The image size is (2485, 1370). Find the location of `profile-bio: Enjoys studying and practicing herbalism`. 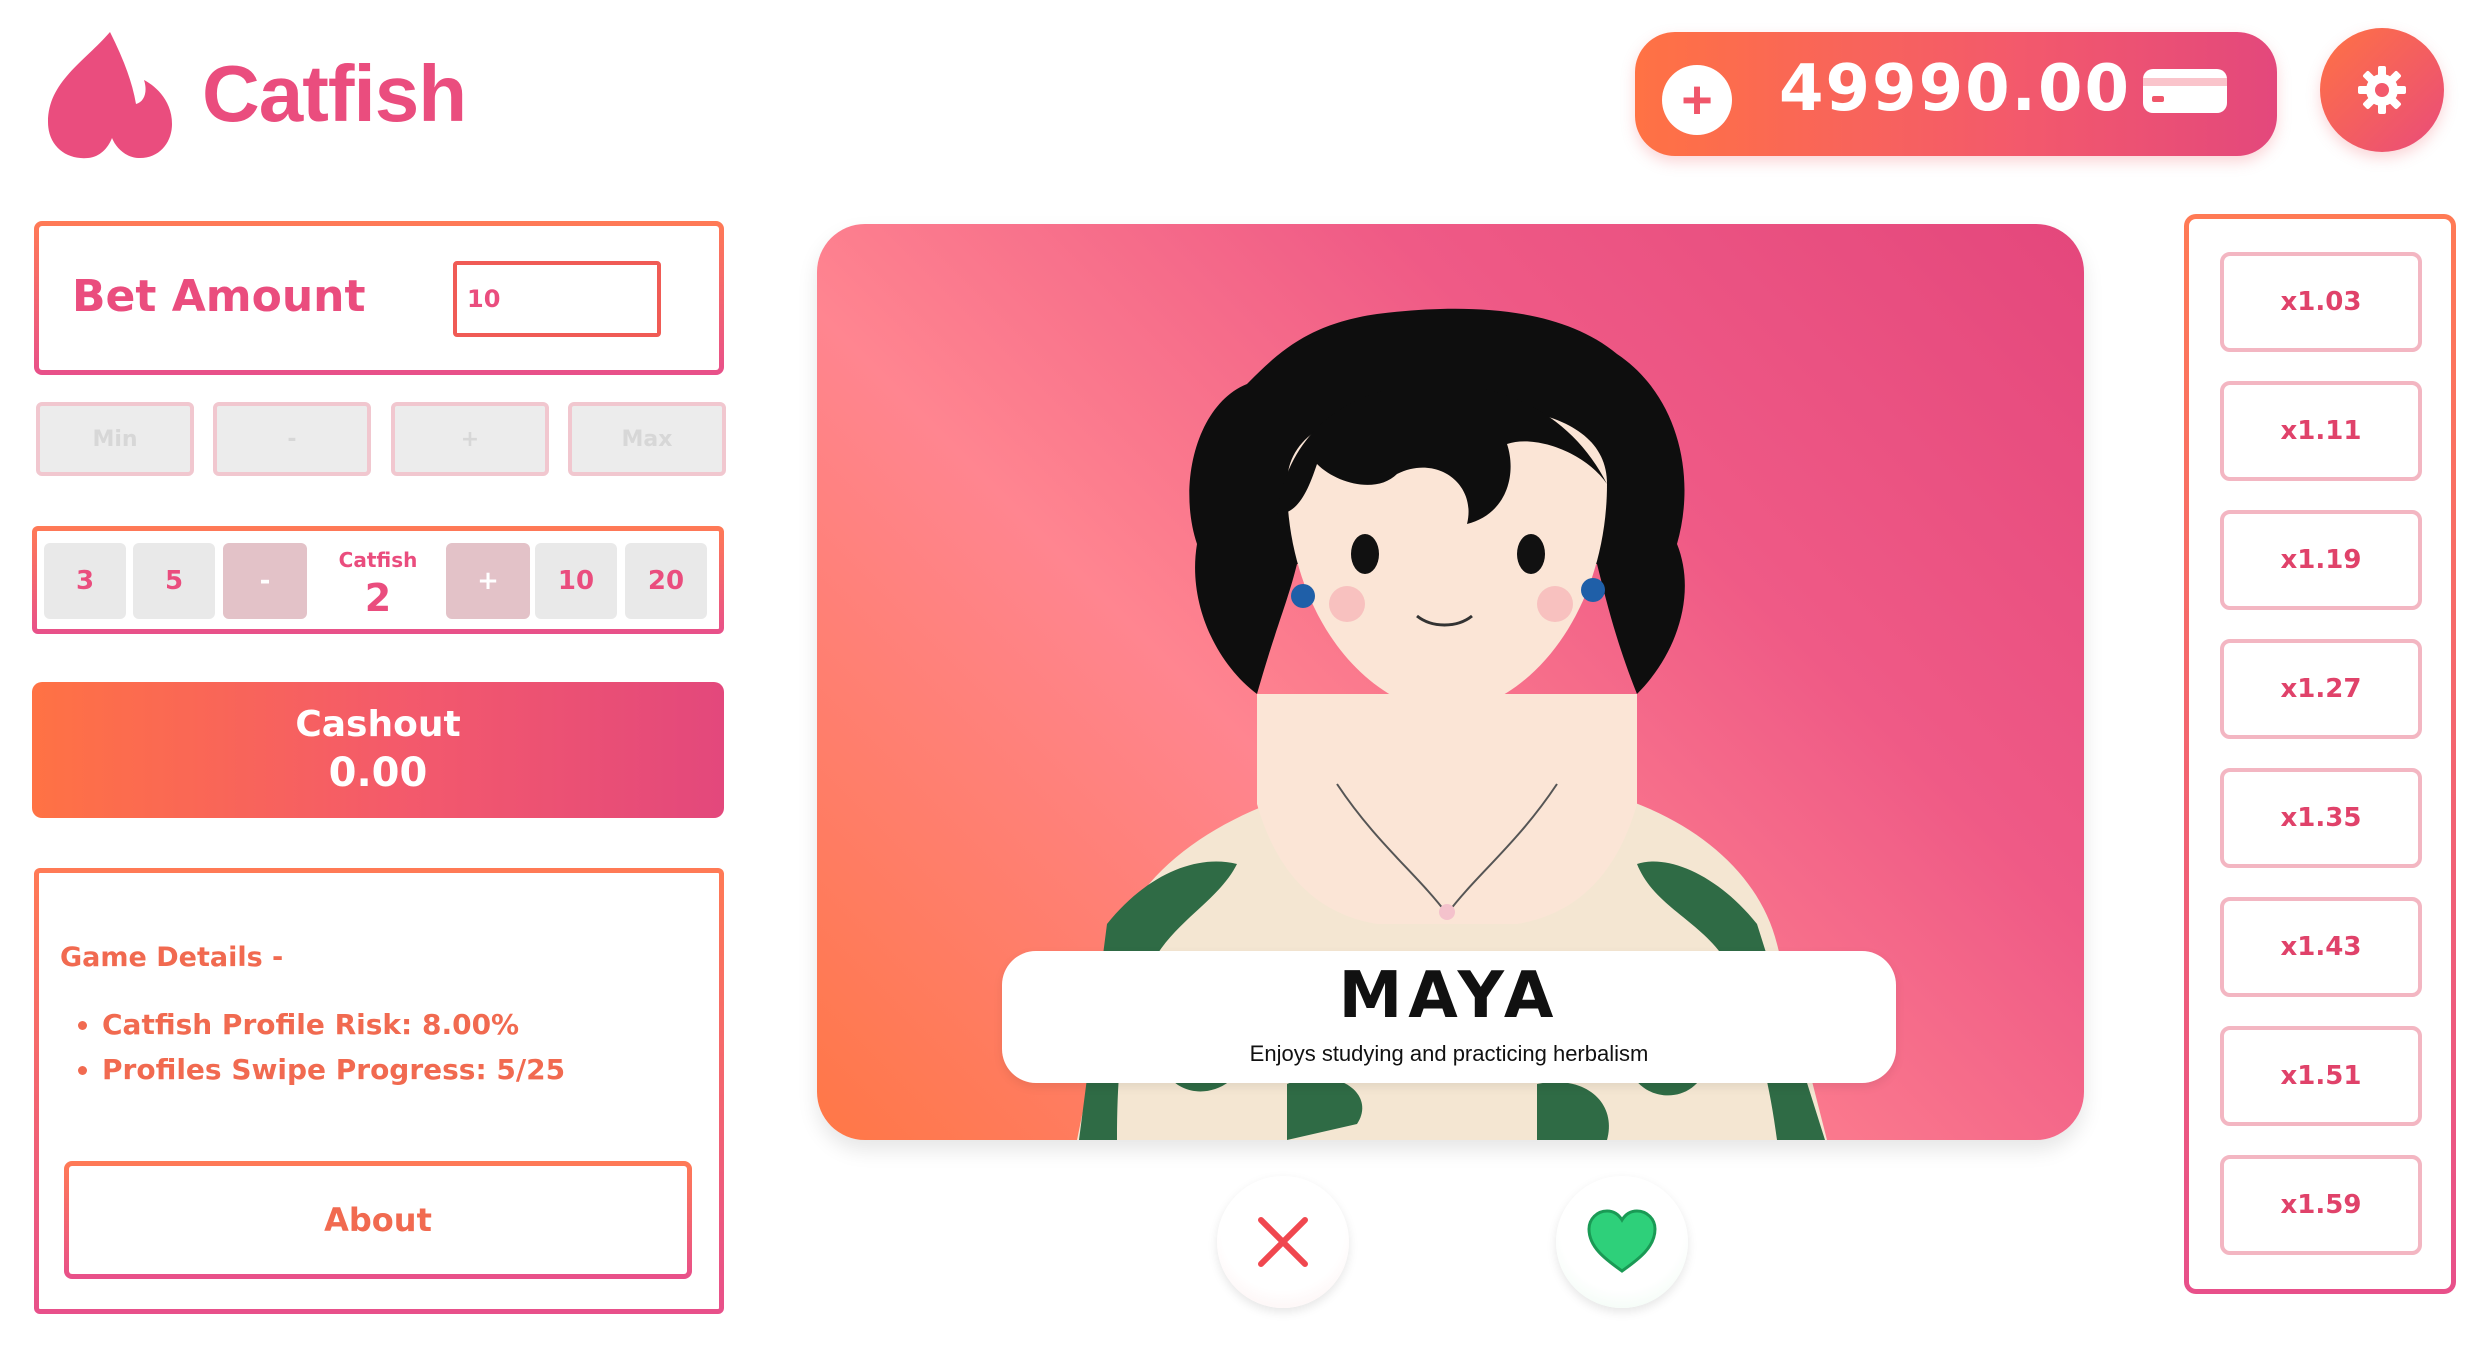

profile-bio: Enjoys studying and practicing herbalism is located at coordinates (1449, 1053).